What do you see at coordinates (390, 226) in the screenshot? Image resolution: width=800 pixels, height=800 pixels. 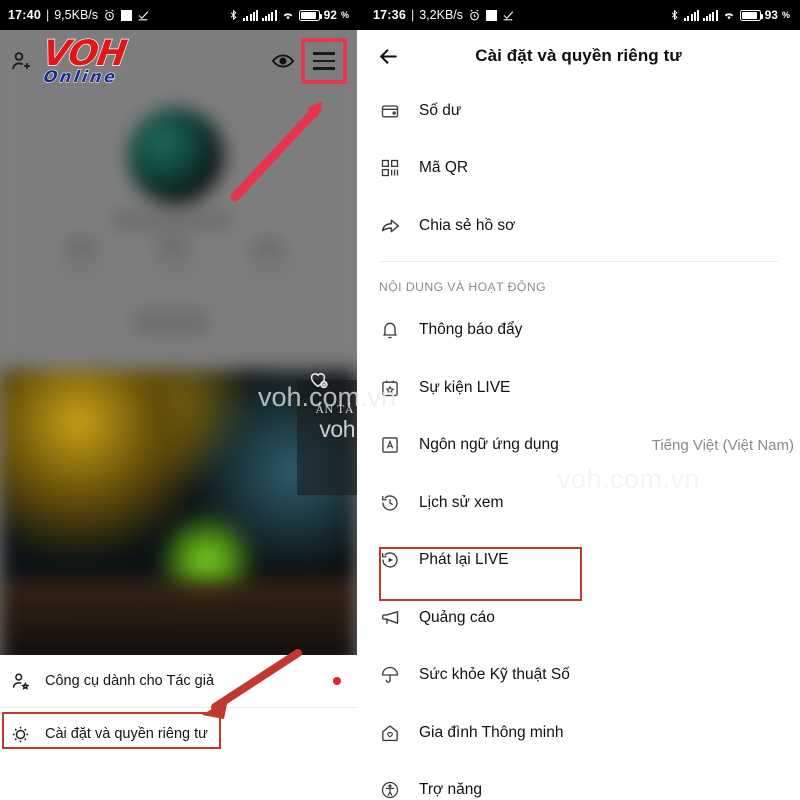 I see `share-arrow-icon` at bounding box center [390, 226].